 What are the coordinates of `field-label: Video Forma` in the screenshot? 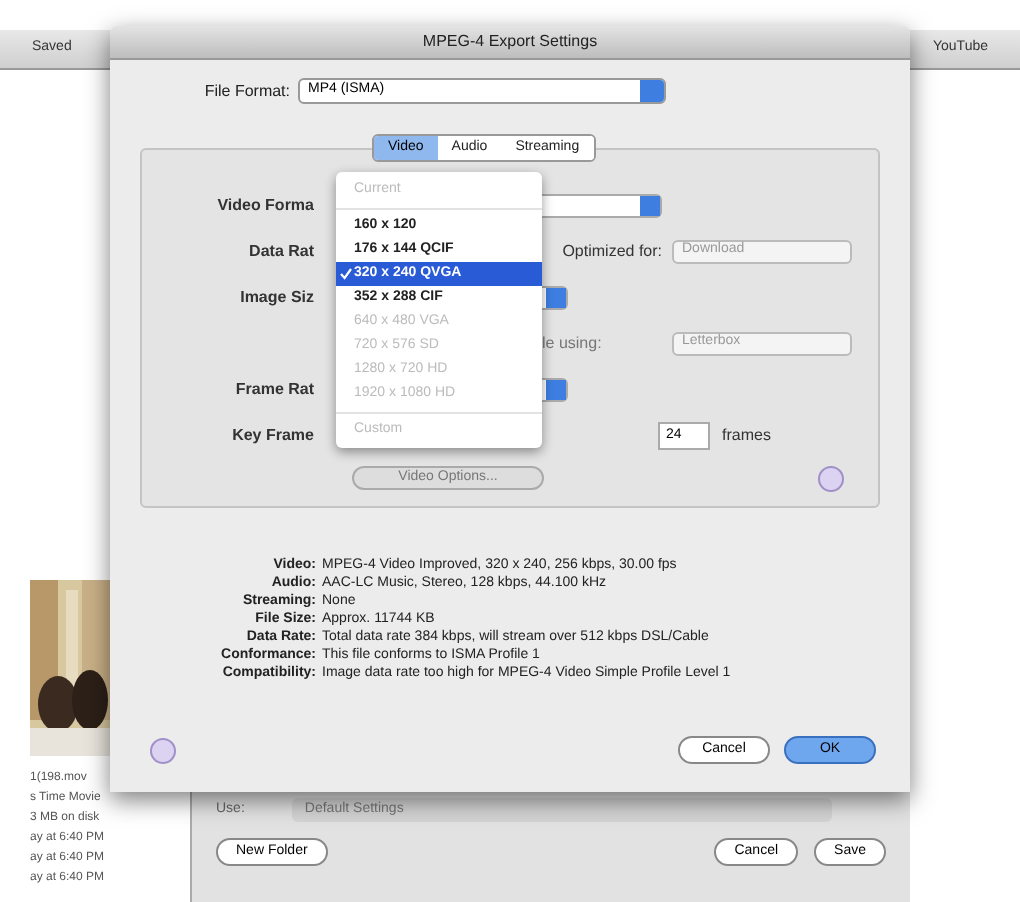 It's located at (264, 205).